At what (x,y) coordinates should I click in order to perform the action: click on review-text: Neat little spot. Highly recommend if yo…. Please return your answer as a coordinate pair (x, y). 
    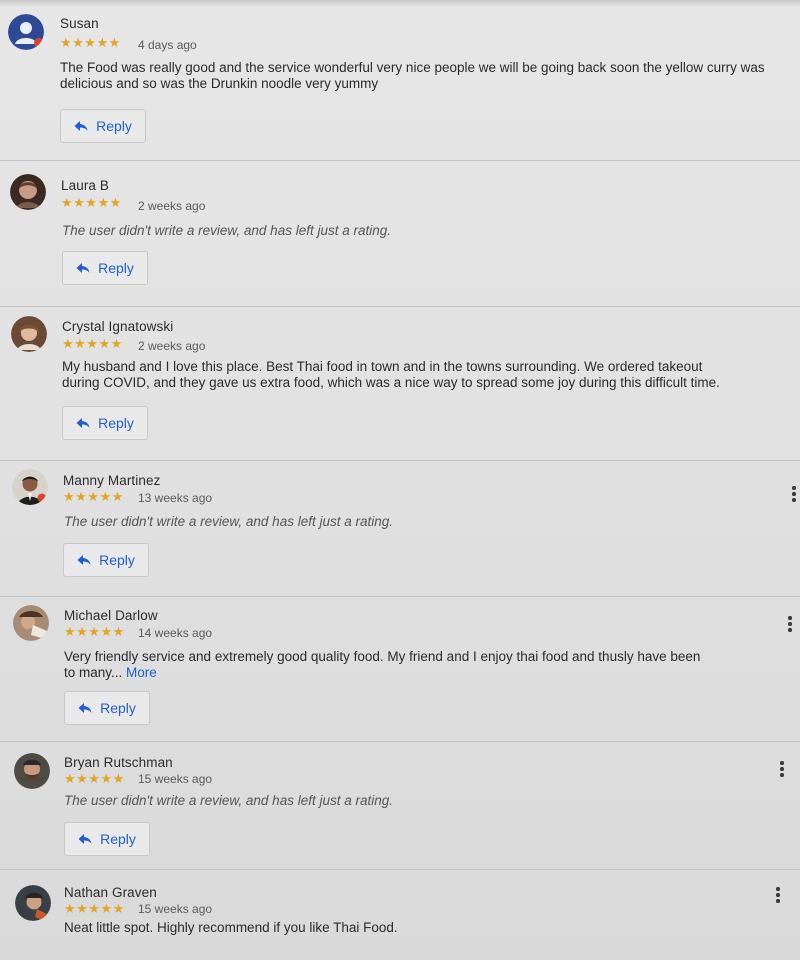
    Looking at the image, I should click on (231, 927).